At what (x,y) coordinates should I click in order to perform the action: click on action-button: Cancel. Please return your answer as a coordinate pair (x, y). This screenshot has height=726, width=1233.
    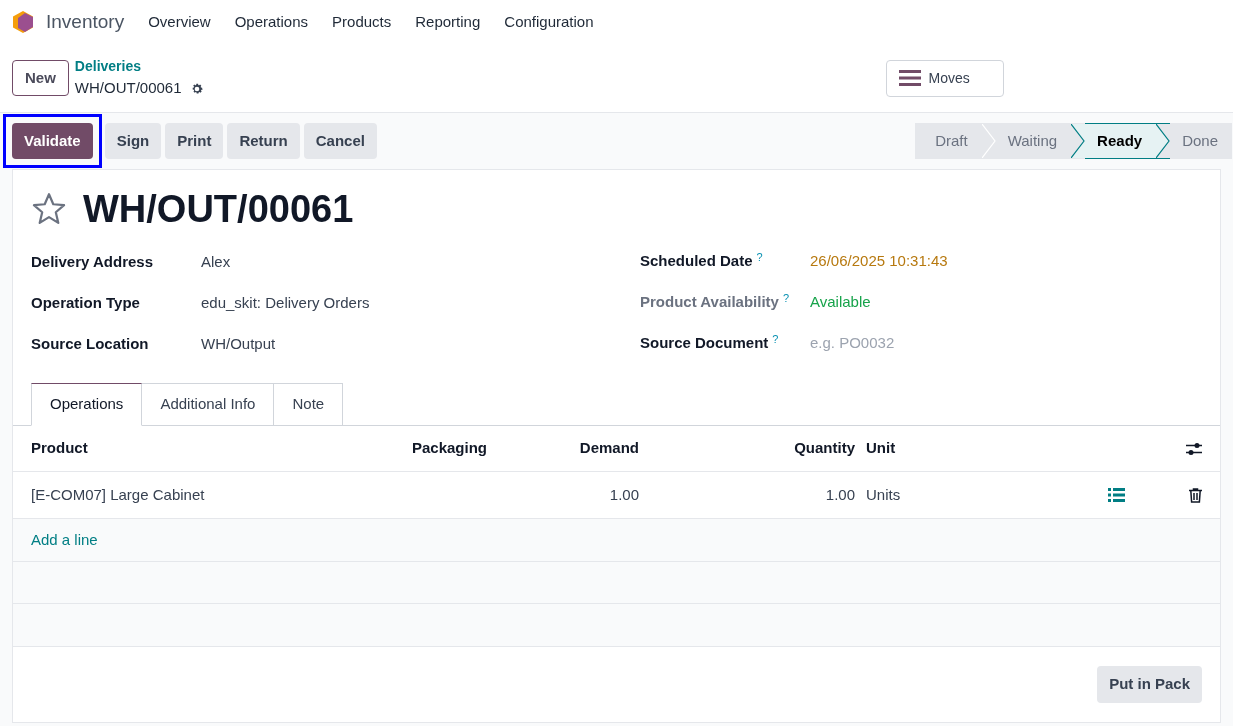
    Looking at the image, I should click on (340, 141).